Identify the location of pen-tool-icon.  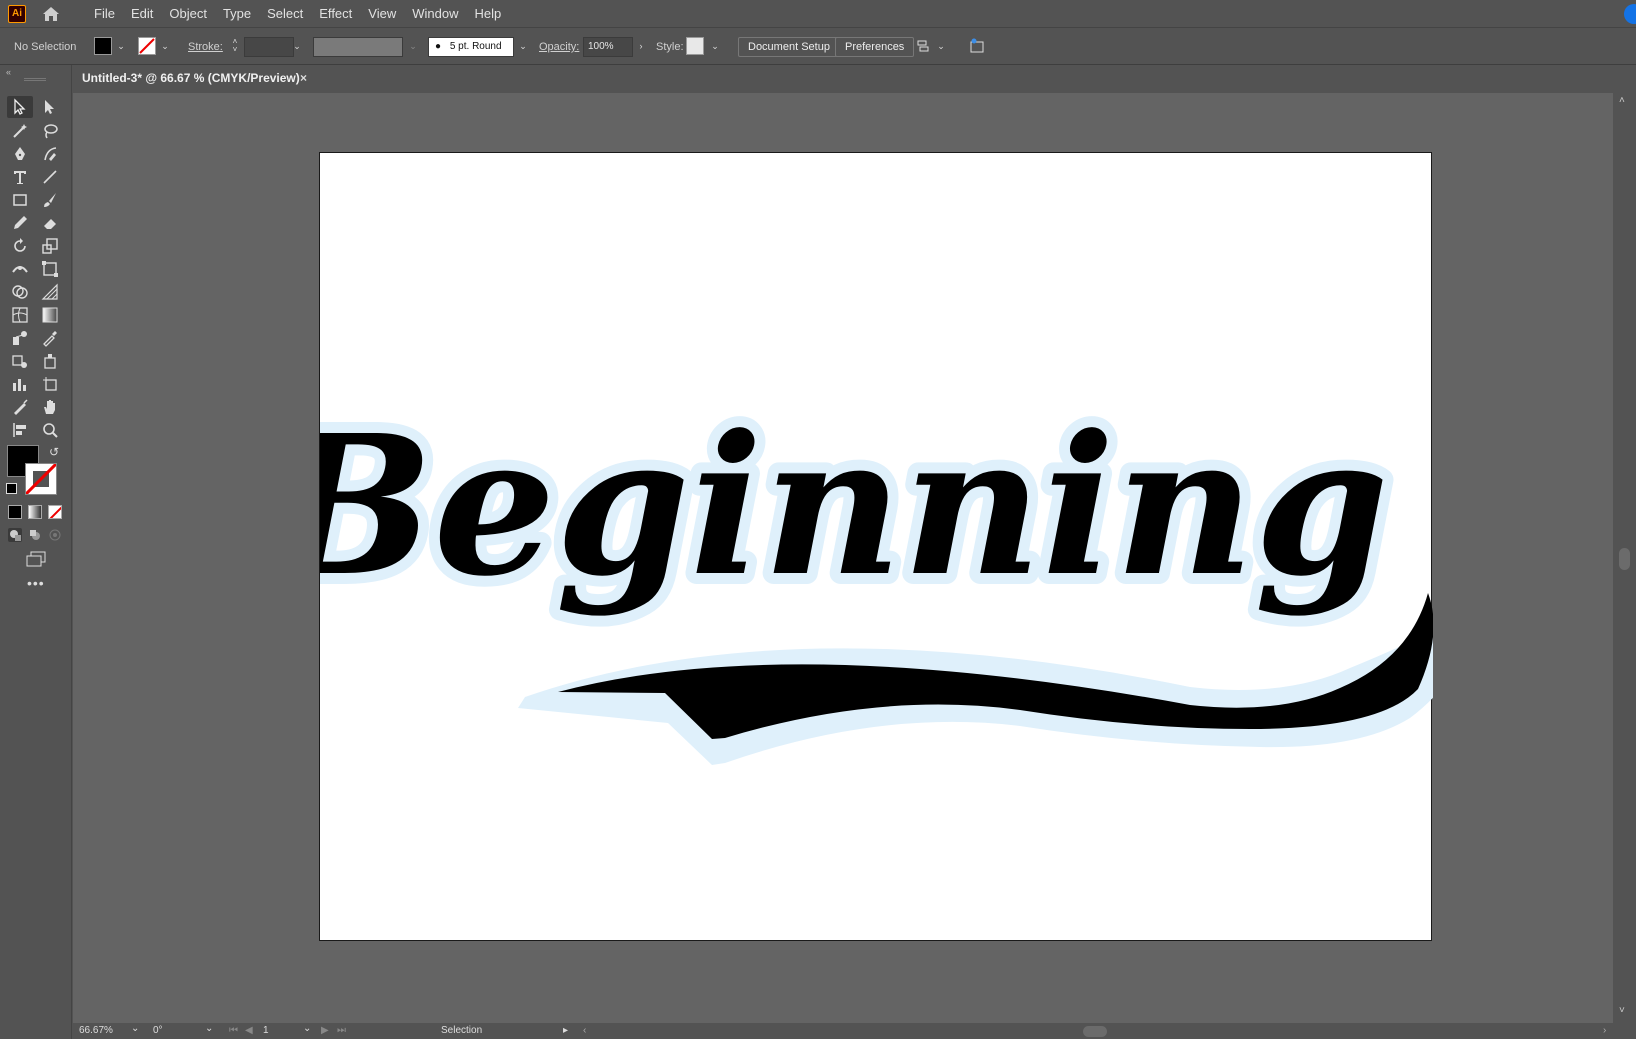
(20, 154).